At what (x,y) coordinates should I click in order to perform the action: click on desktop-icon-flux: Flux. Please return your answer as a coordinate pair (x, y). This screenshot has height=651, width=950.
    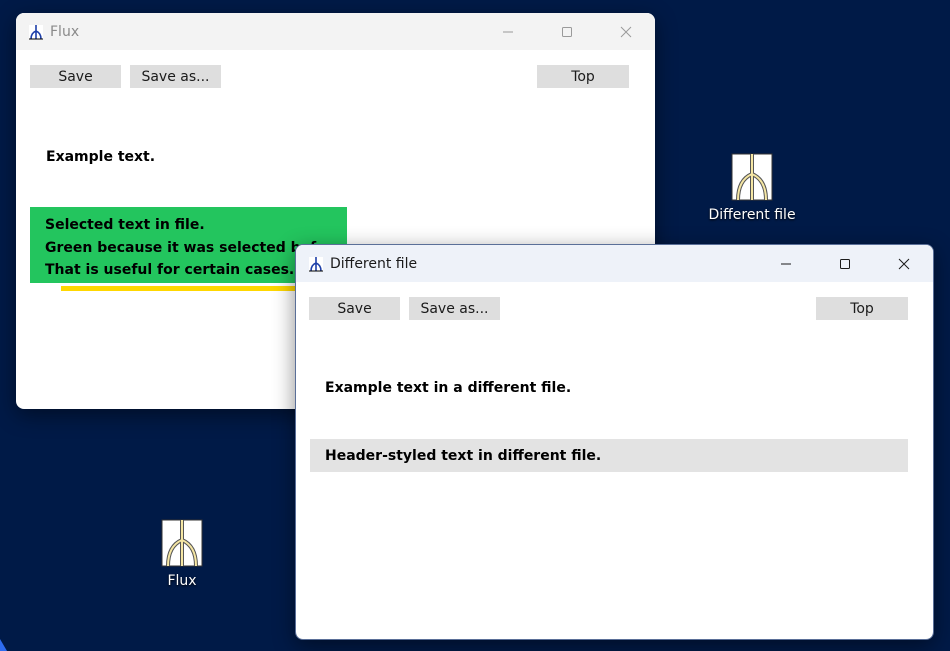
    Looking at the image, I should click on (182, 553).